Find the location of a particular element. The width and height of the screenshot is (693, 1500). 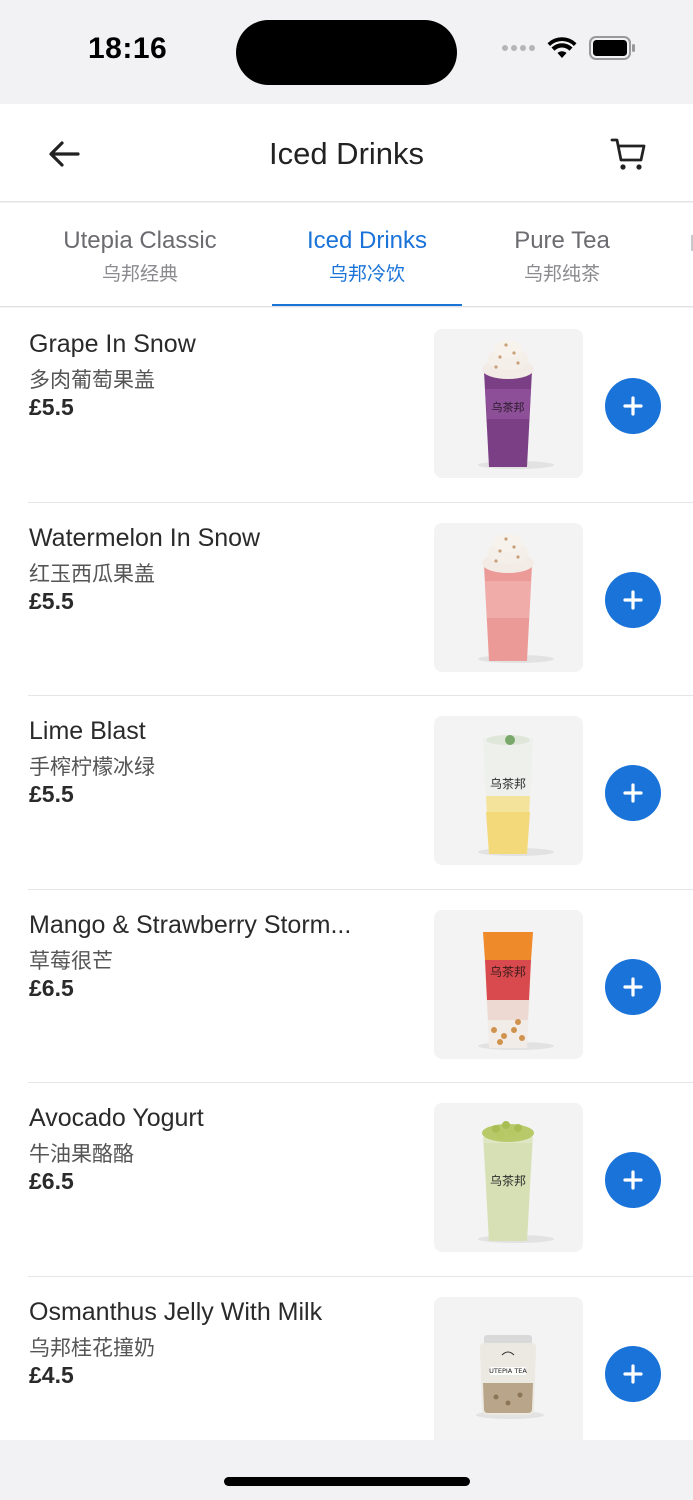

app-header: Iced Drinks is located at coordinates (346, 153).